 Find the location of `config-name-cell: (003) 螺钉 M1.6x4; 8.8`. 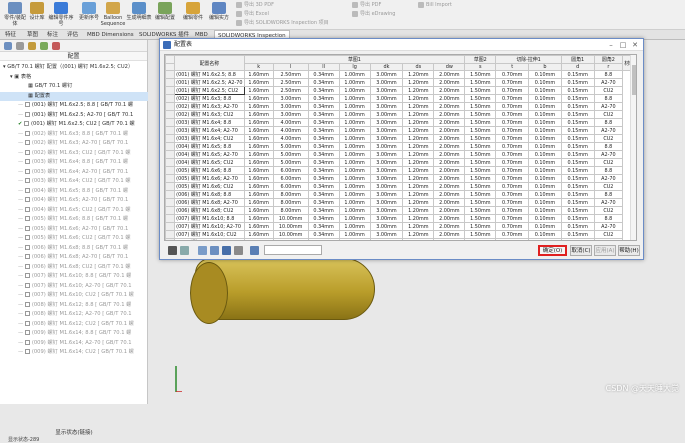

config-name-cell: (003) 螺钉 M1.6x4; 8.8 is located at coordinates (209, 123).